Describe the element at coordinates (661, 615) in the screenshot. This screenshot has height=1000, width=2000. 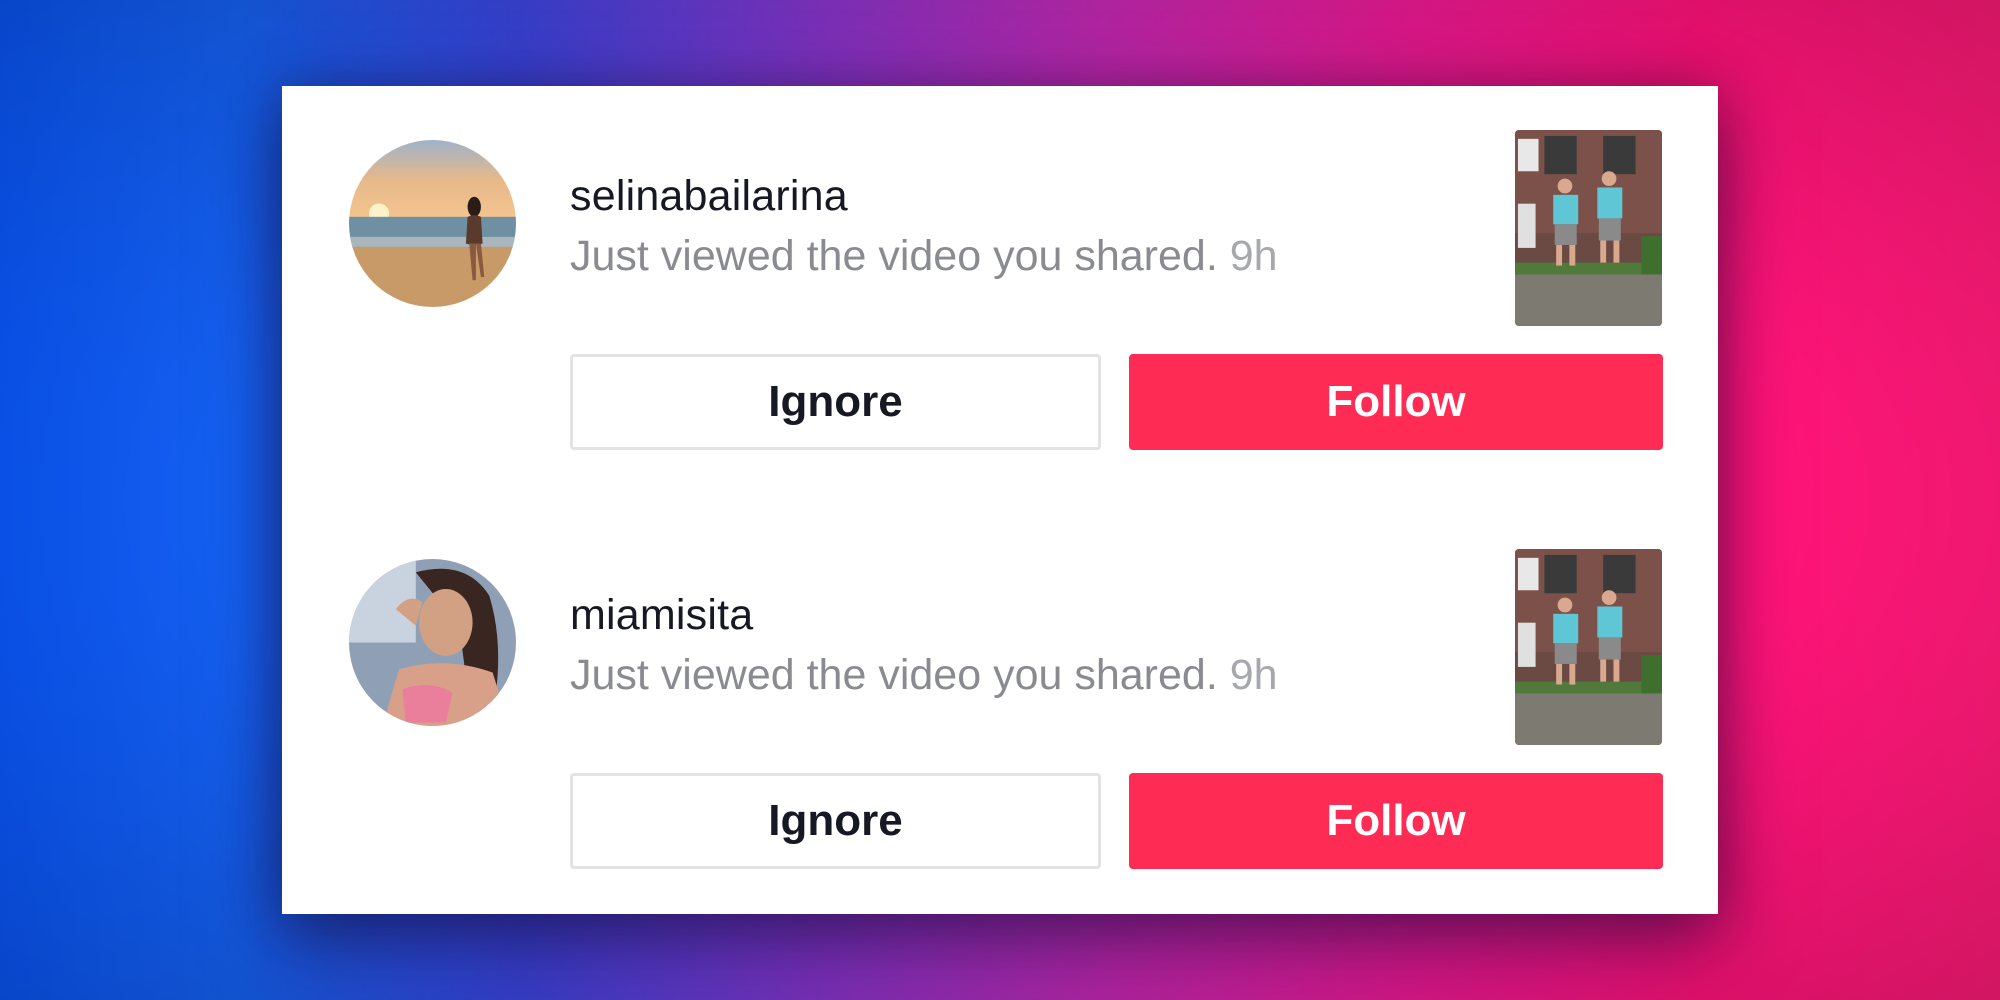
I see `username: miamisita` at that location.